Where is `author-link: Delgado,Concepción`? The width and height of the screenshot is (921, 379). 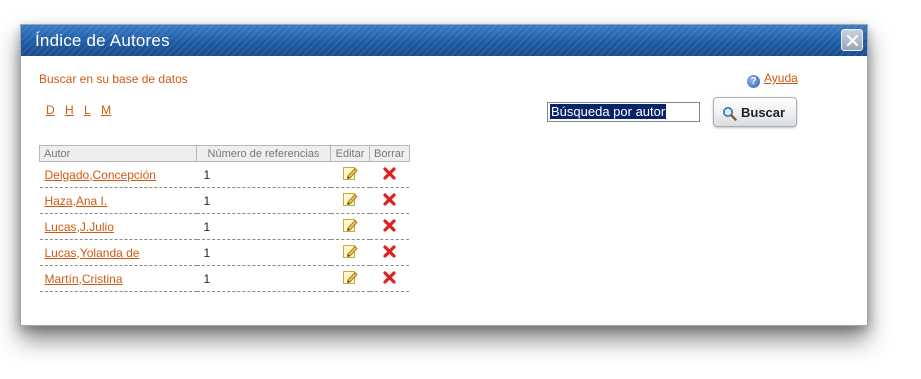
author-link: Delgado,Concepción is located at coordinates (100, 175).